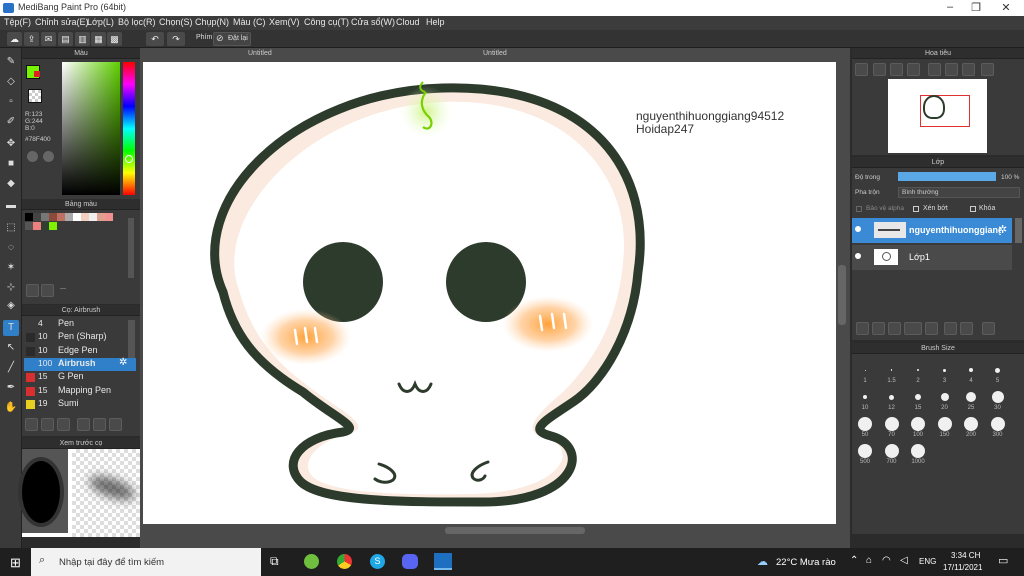 The height and width of the screenshot is (576, 1024). I want to click on rotate-right-icon, so click(968, 69).